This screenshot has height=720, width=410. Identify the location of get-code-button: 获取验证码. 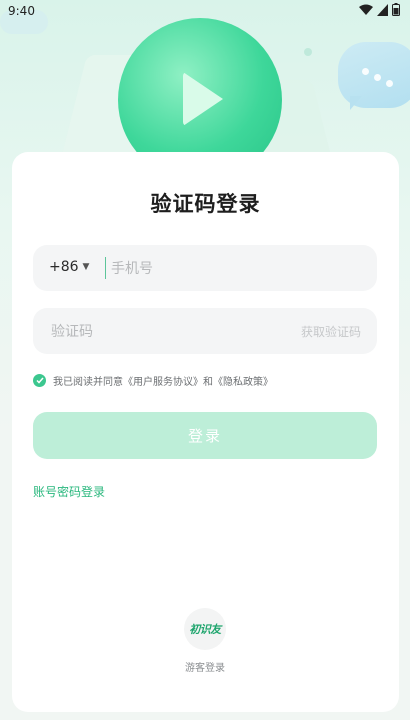
(331, 331).